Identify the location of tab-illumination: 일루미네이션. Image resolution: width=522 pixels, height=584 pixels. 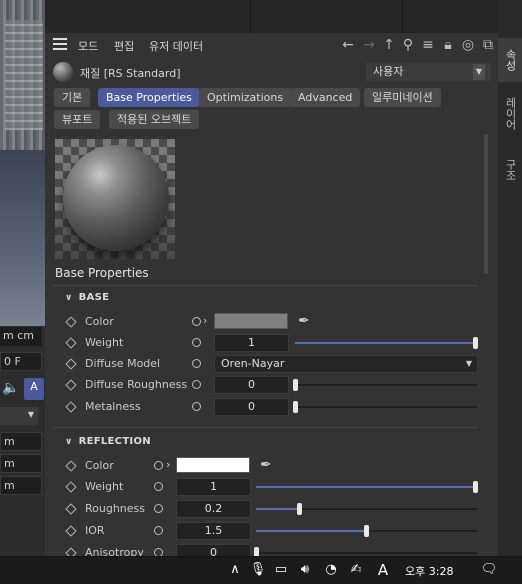
(402, 97).